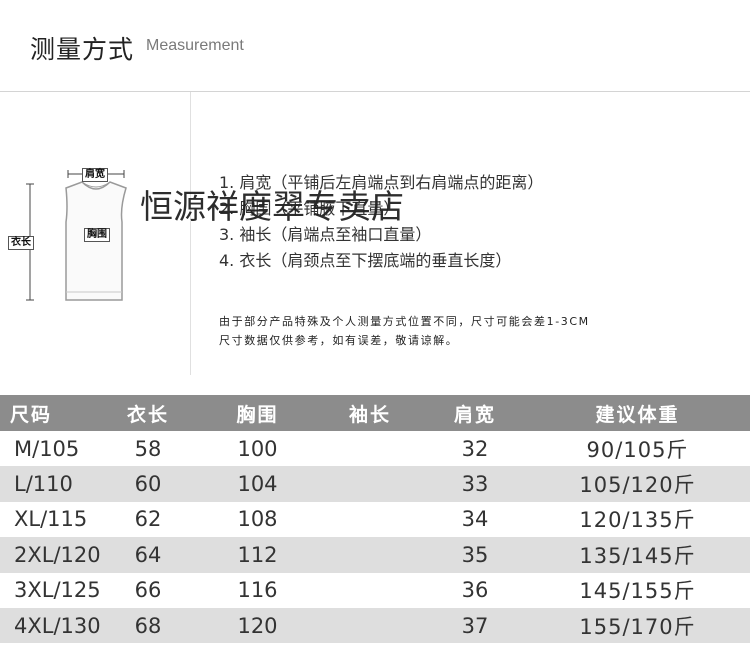 This screenshot has height=662, width=750. Describe the element at coordinates (47, 448) in the screenshot. I see `cell-size: M/105` at that location.